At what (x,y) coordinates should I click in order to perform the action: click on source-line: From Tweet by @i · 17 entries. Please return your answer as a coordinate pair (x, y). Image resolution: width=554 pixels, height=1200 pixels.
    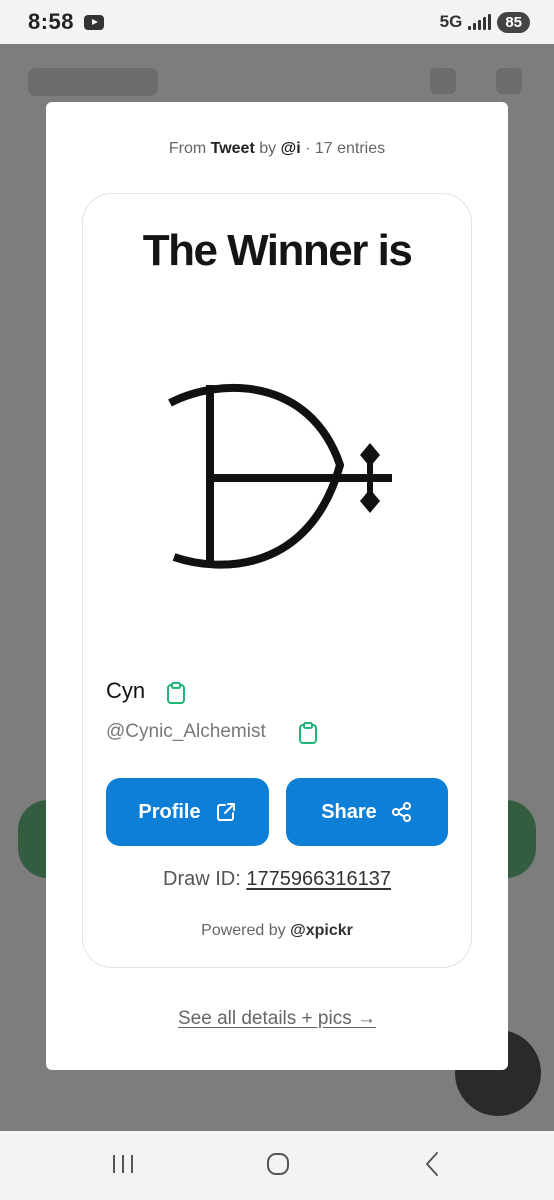
    Looking at the image, I should click on (277, 149).